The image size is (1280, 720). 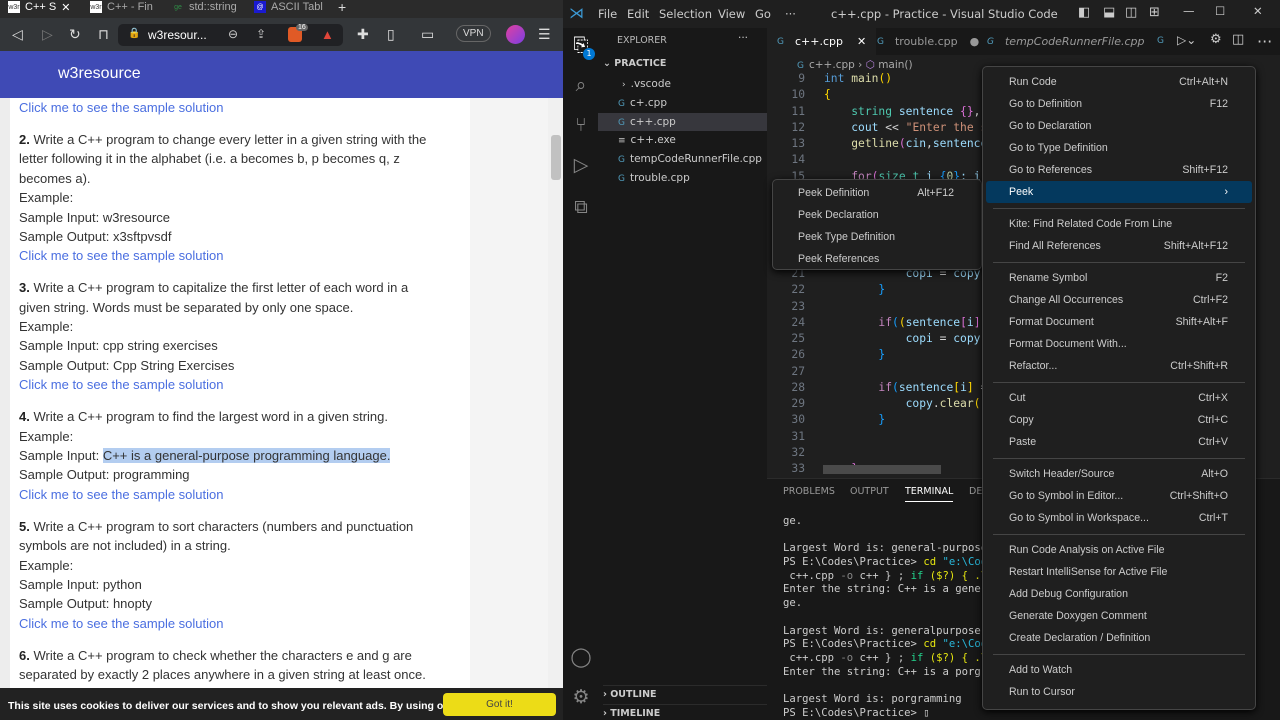 What do you see at coordinates (127, 7) in the screenshot?
I see `browser-tab: w3r C++ - Fin` at bounding box center [127, 7].